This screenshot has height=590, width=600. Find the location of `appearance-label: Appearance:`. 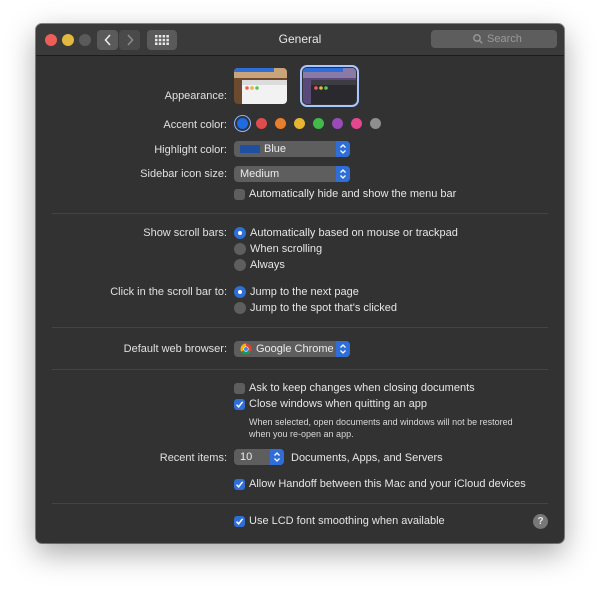

appearance-label: Appearance: is located at coordinates (195, 96).